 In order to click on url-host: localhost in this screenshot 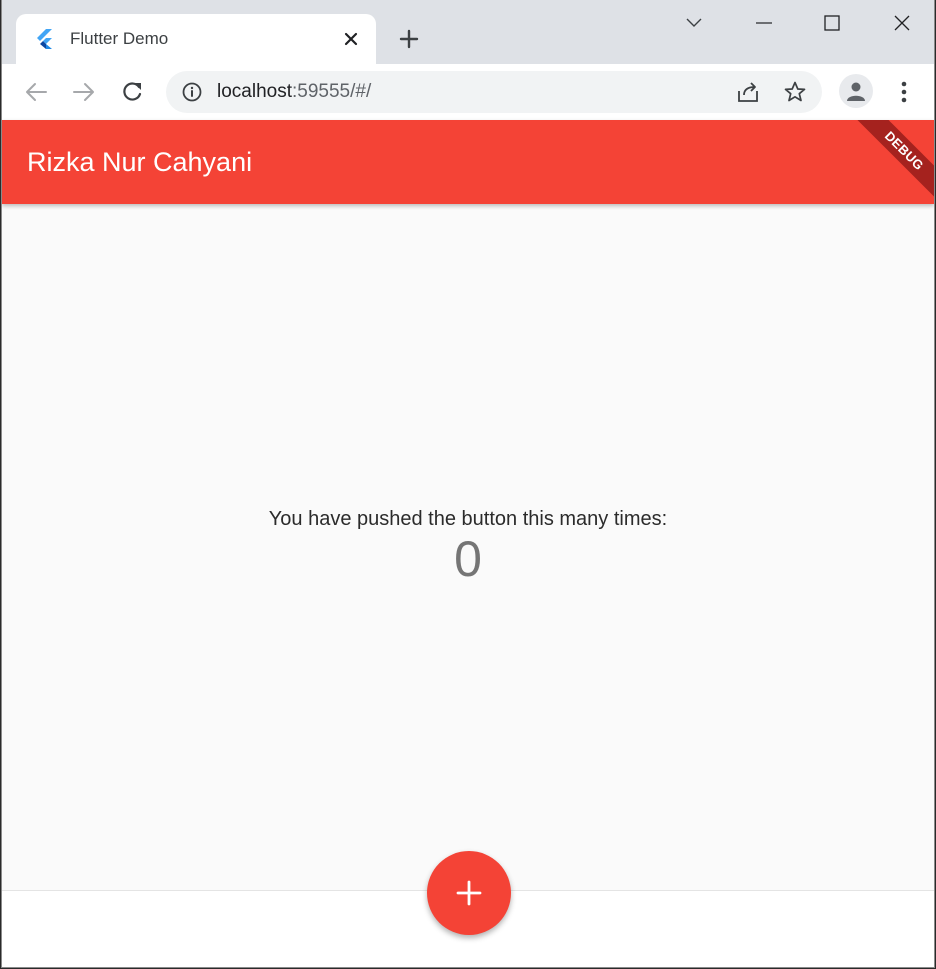, I will do `click(254, 91)`.